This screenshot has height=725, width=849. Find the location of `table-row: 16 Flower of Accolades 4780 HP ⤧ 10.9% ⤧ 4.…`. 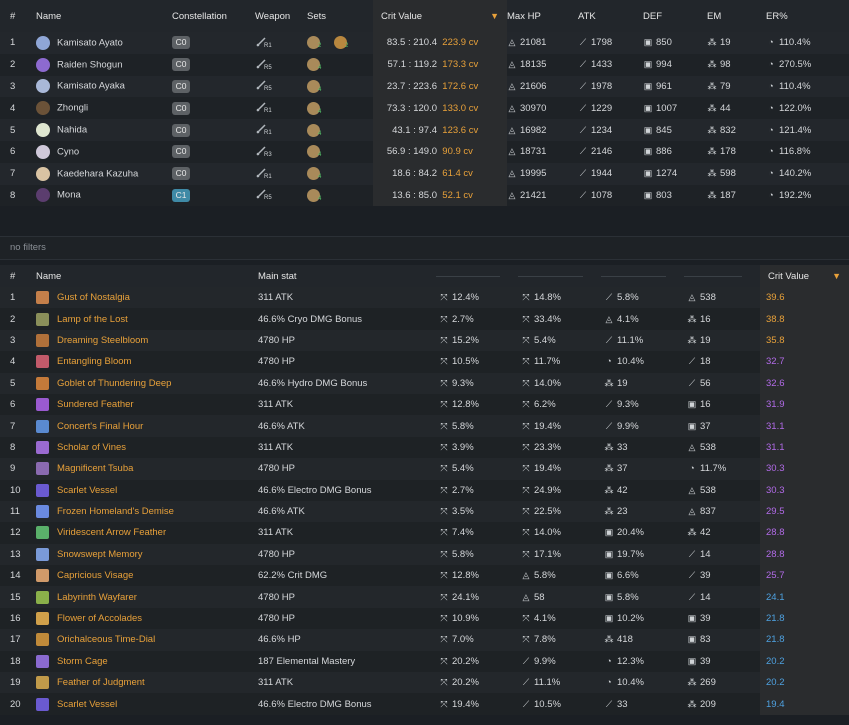

table-row: 16 Flower of Accolades 4780 HP ⤧ 10.9% ⤧ 4.… is located at coordinates (424, 618).